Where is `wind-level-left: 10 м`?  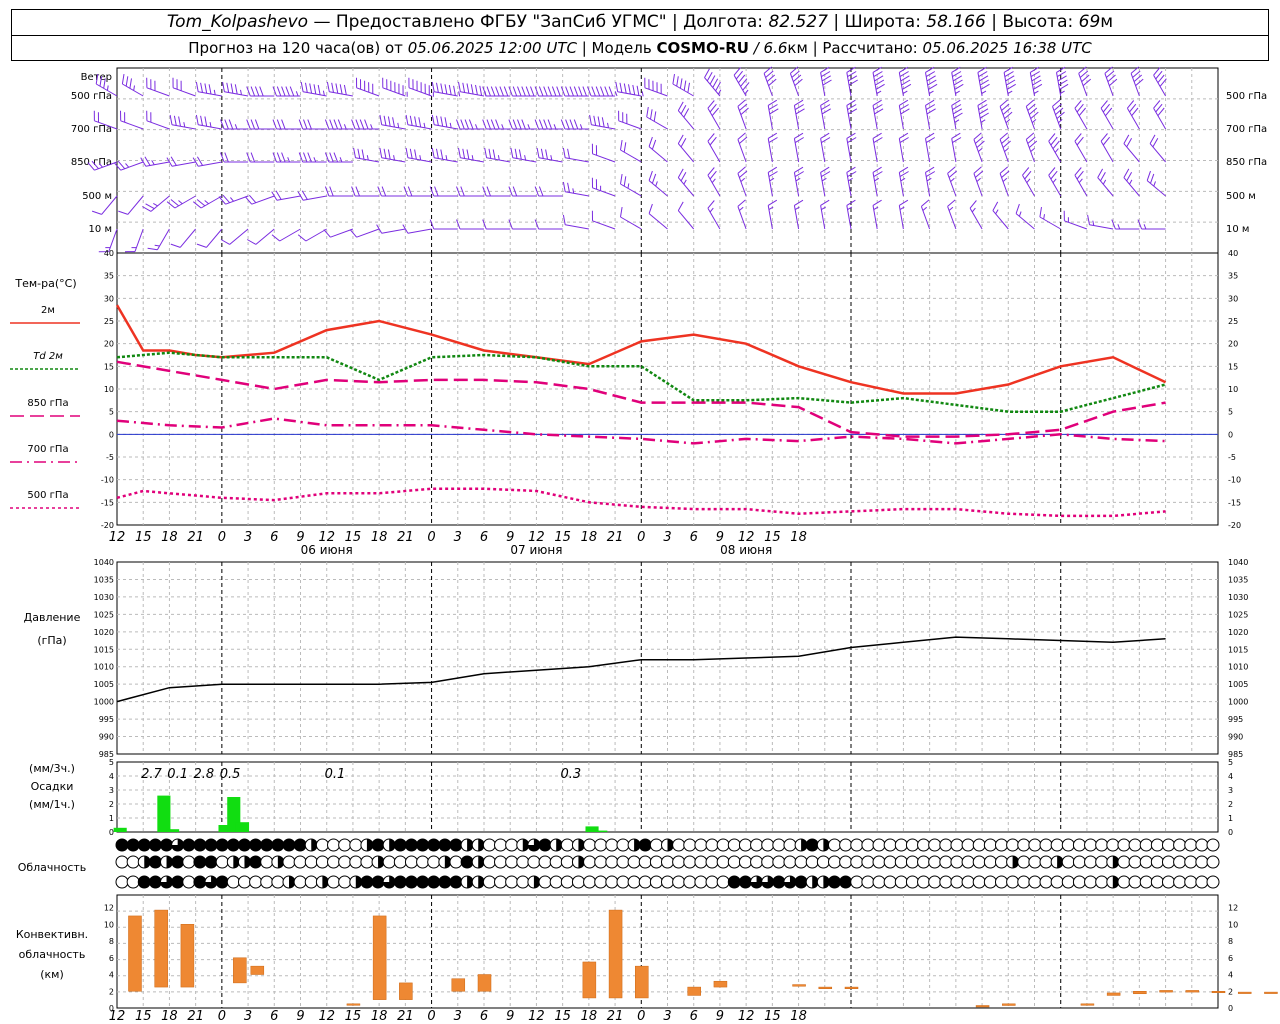
wind-level-left: 10 м is located at coordinates (100, 229).